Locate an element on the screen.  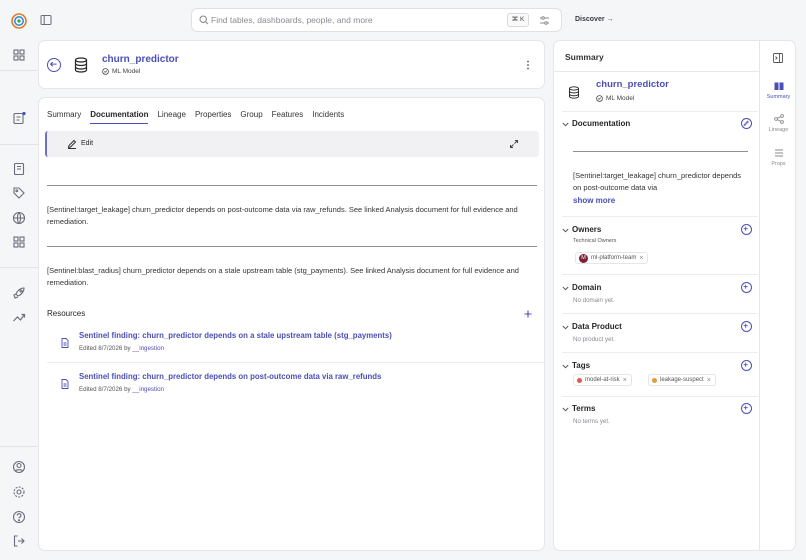
entity-type: ML Model is located at coordinates (121, 71).